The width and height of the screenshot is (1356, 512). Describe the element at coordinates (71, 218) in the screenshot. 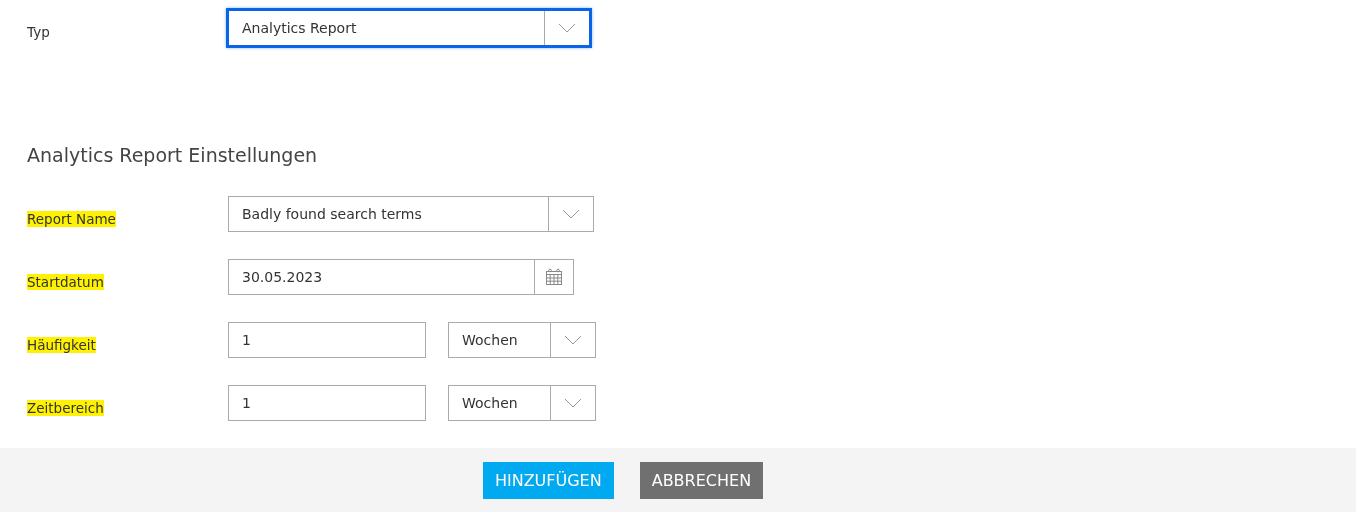

I see `field-label: Report Name` at that location.